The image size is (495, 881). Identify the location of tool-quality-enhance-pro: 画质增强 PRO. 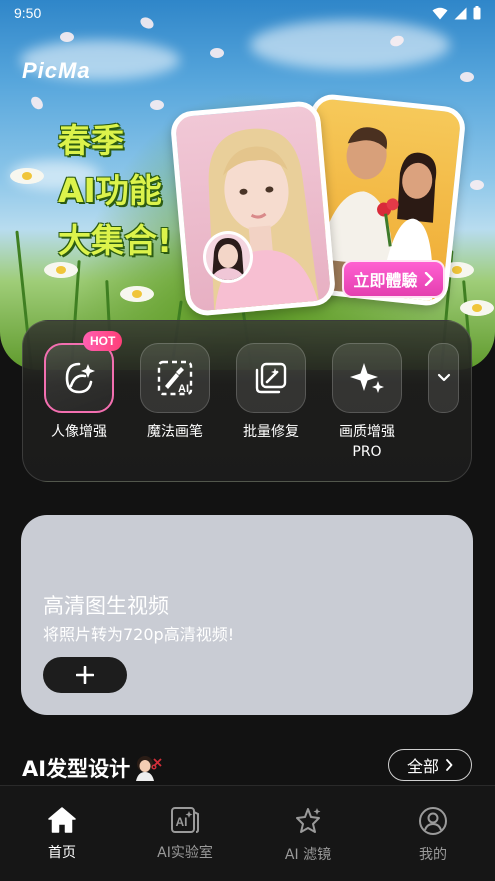
(367, 402).